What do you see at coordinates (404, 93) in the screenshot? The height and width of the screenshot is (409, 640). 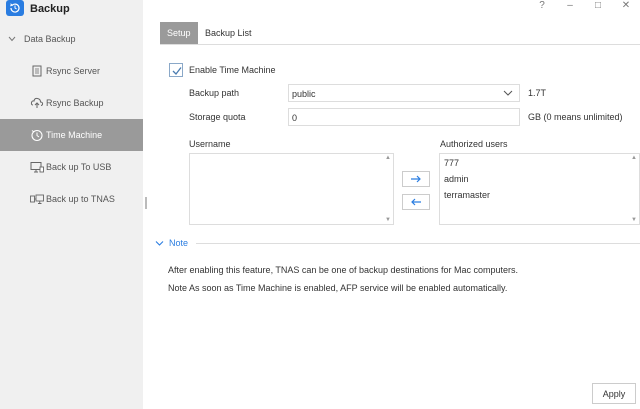 I see `backup-path-select: public` at bounding box center [404, 93].